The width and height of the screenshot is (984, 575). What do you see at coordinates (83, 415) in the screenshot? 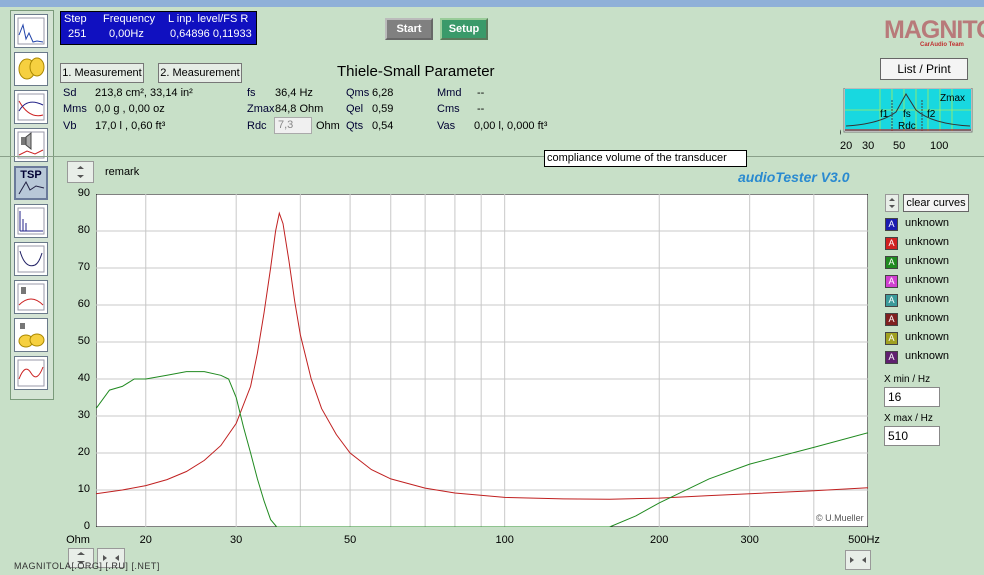
I see `y-tick-label: 30` at bounding box center [83, 415].